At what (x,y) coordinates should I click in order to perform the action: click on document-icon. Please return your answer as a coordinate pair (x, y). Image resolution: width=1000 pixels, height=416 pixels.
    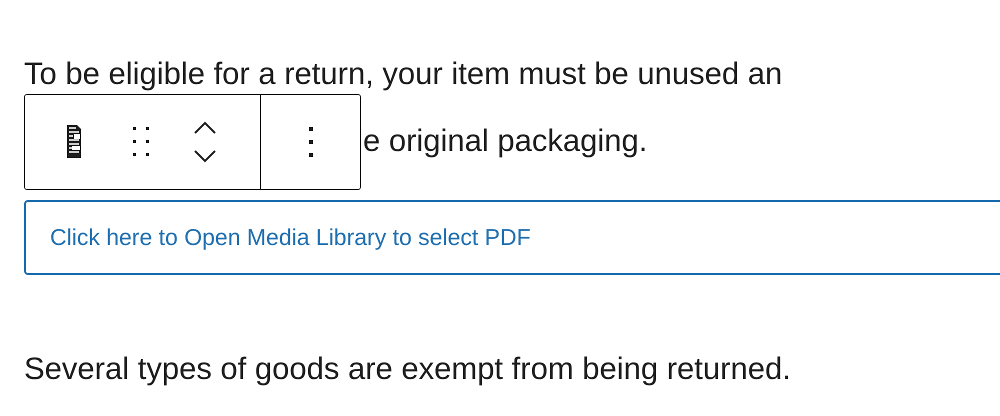
    Looking at the image, I should click on (74, 142).